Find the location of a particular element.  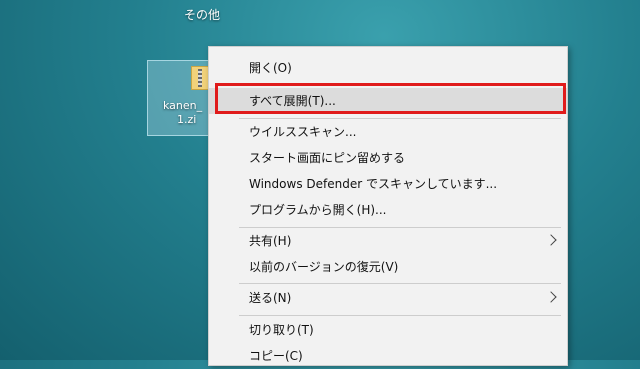

file-name: kanen_ 1.zi is located at coordinates (182, 113).